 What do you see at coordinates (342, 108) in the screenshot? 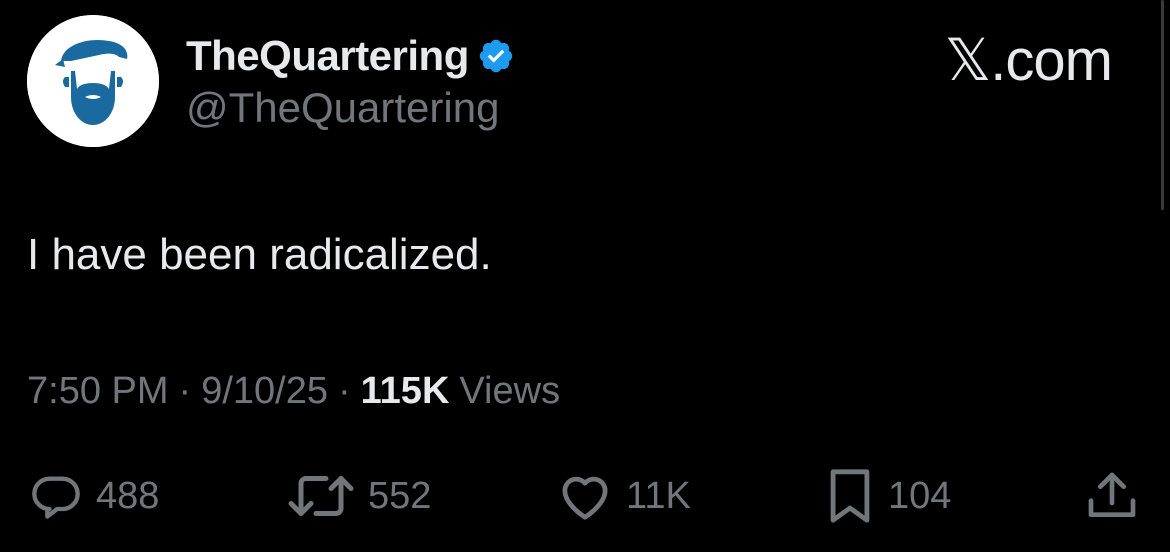
I see `author-handle: @TheQuartering` at bounding box center [342, 108].